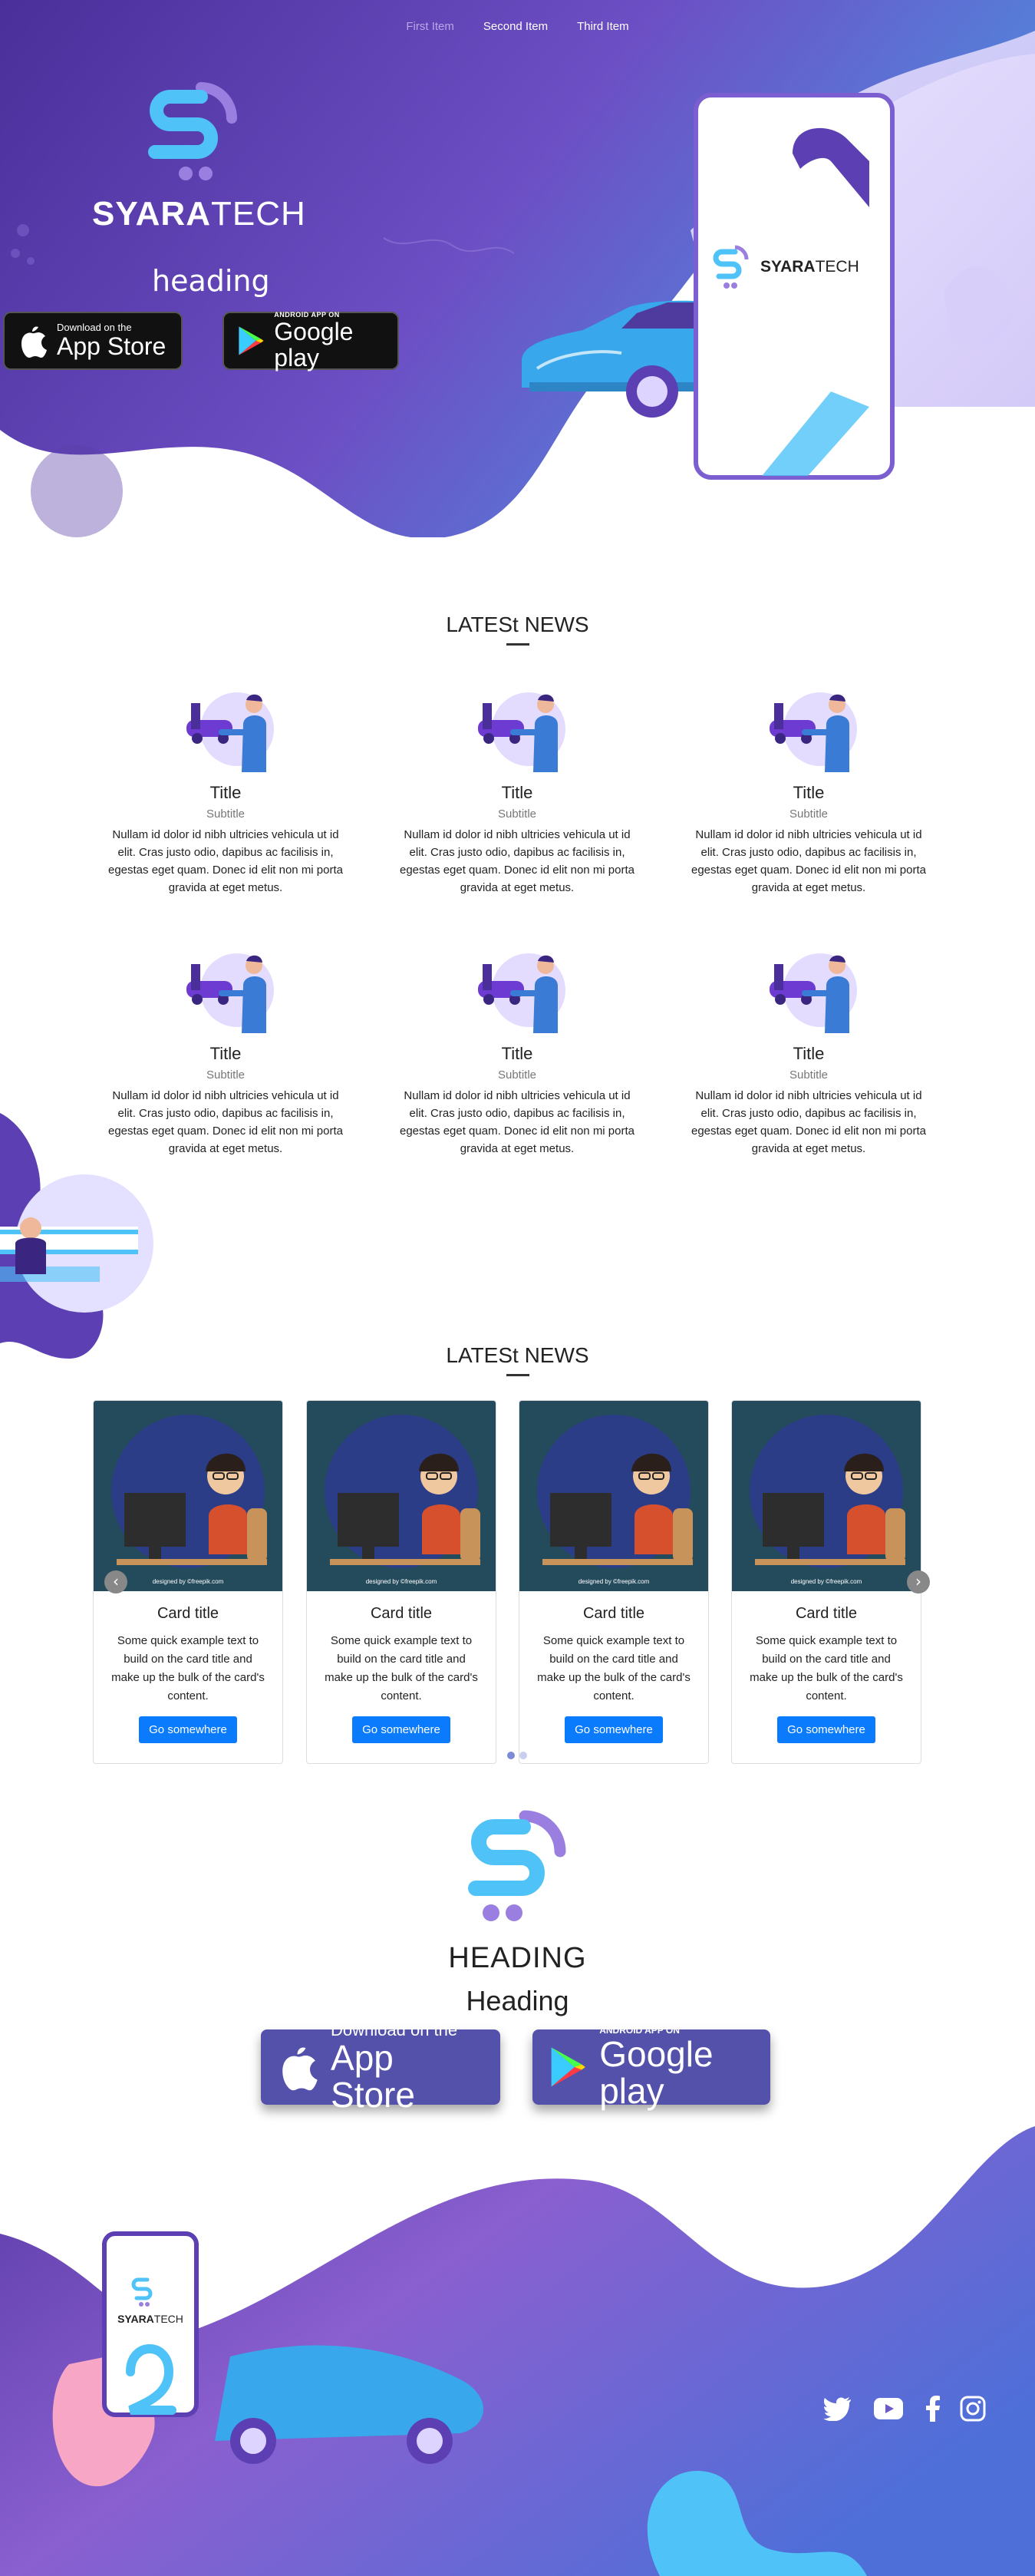 The image size is (1035, 2576). I want to click on bottom-heading-secondary: Heading, so click(517, 2000).